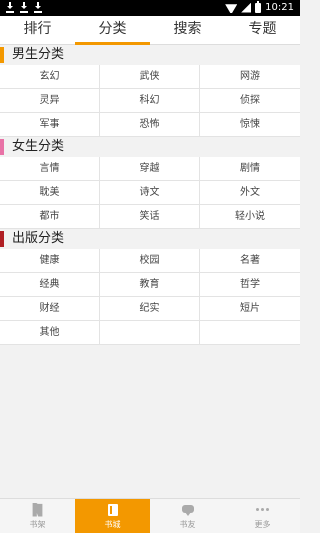 Image resolution: width=320 pixels, height=533 pixels. What do you see at coordinates (50, 125) in the screenshot?
I see `category-item: 军事` at bounding box center [50, 125].